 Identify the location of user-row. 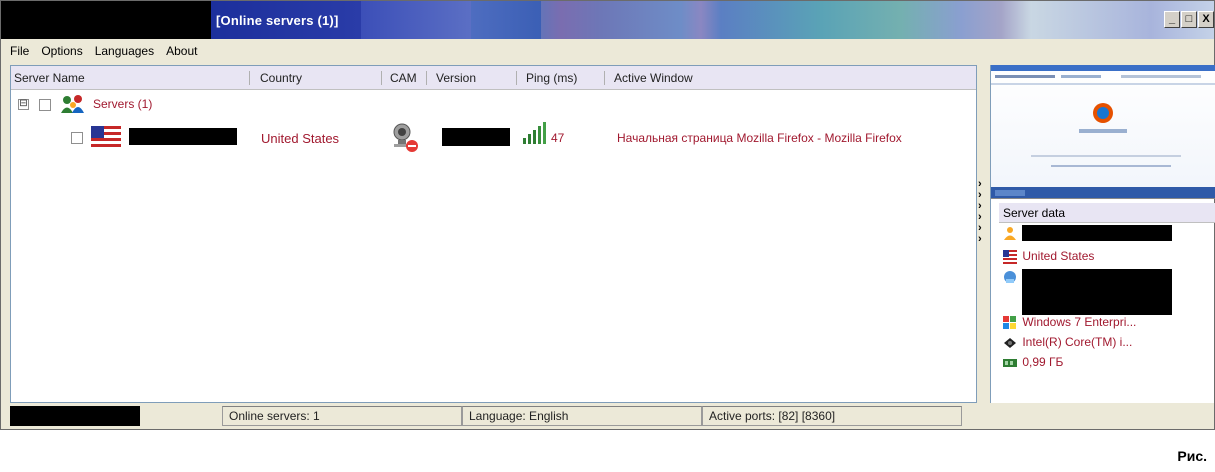
(1088, 233).